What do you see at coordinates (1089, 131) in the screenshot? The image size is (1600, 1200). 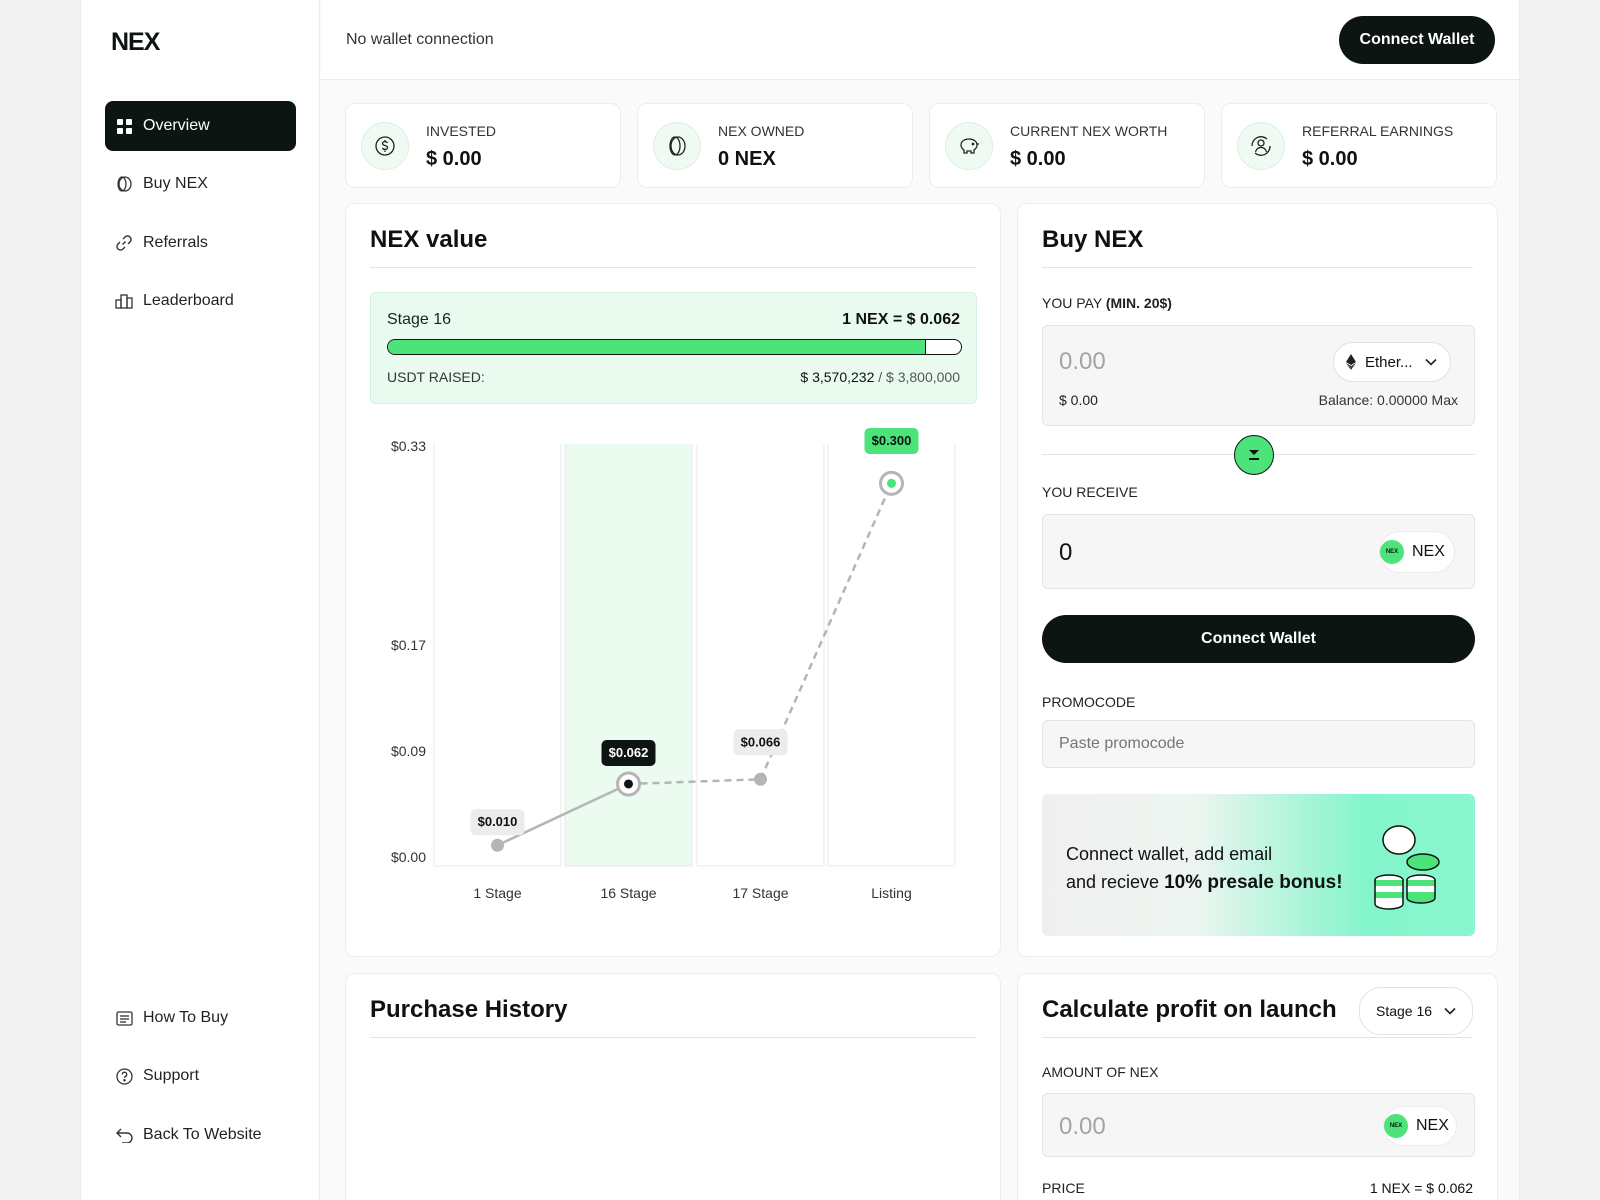 I see `stat-label: CURRENT NEX WORTH` at bounding box center [1089, 131].